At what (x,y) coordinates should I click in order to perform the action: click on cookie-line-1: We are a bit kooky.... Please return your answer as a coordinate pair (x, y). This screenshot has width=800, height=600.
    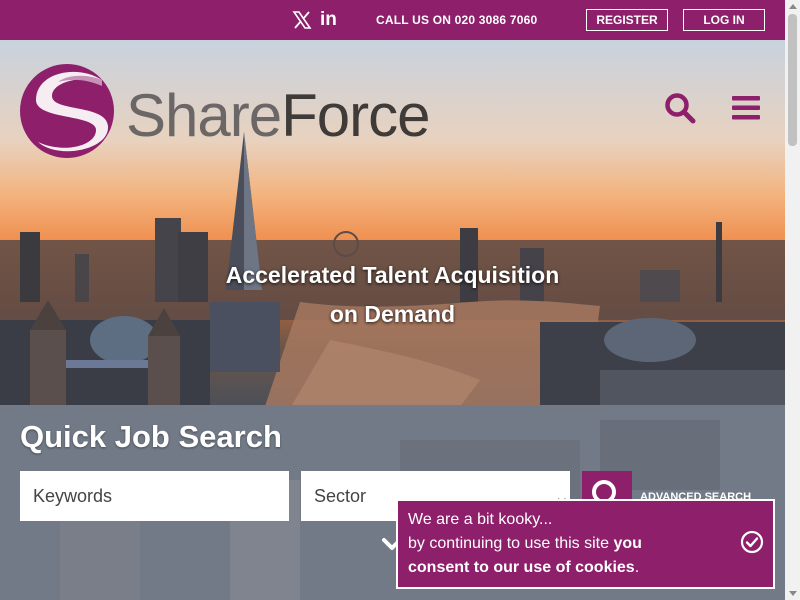
    Looking at the image, I should click on (480, 519).